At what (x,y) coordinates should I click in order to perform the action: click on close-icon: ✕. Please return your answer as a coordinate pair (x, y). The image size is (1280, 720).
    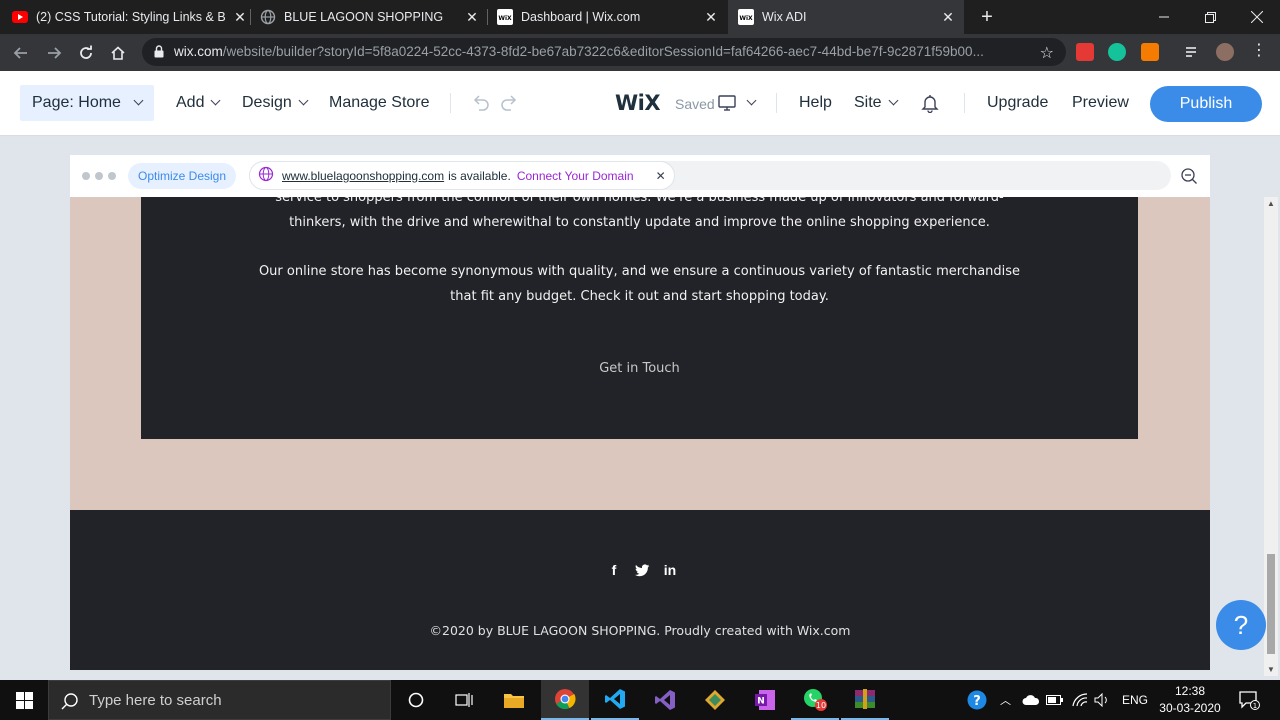
    Looking at the image, I should click on (661, 176).